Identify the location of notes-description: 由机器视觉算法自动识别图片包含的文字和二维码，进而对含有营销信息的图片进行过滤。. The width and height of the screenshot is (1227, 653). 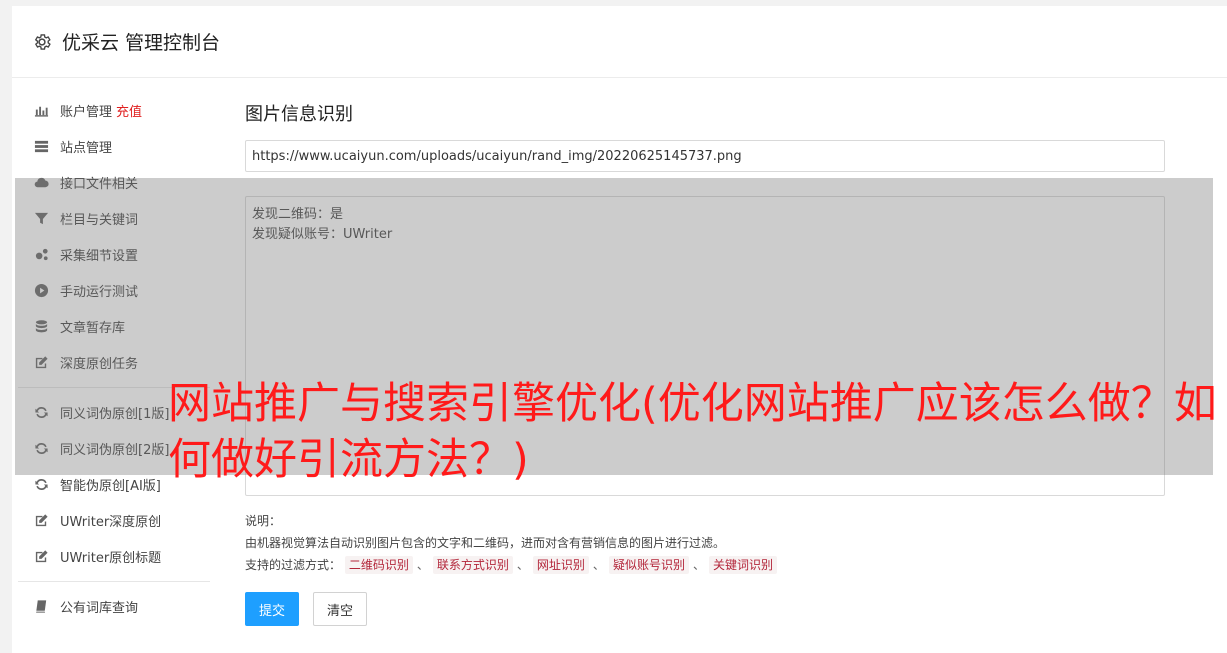
(485, 543).